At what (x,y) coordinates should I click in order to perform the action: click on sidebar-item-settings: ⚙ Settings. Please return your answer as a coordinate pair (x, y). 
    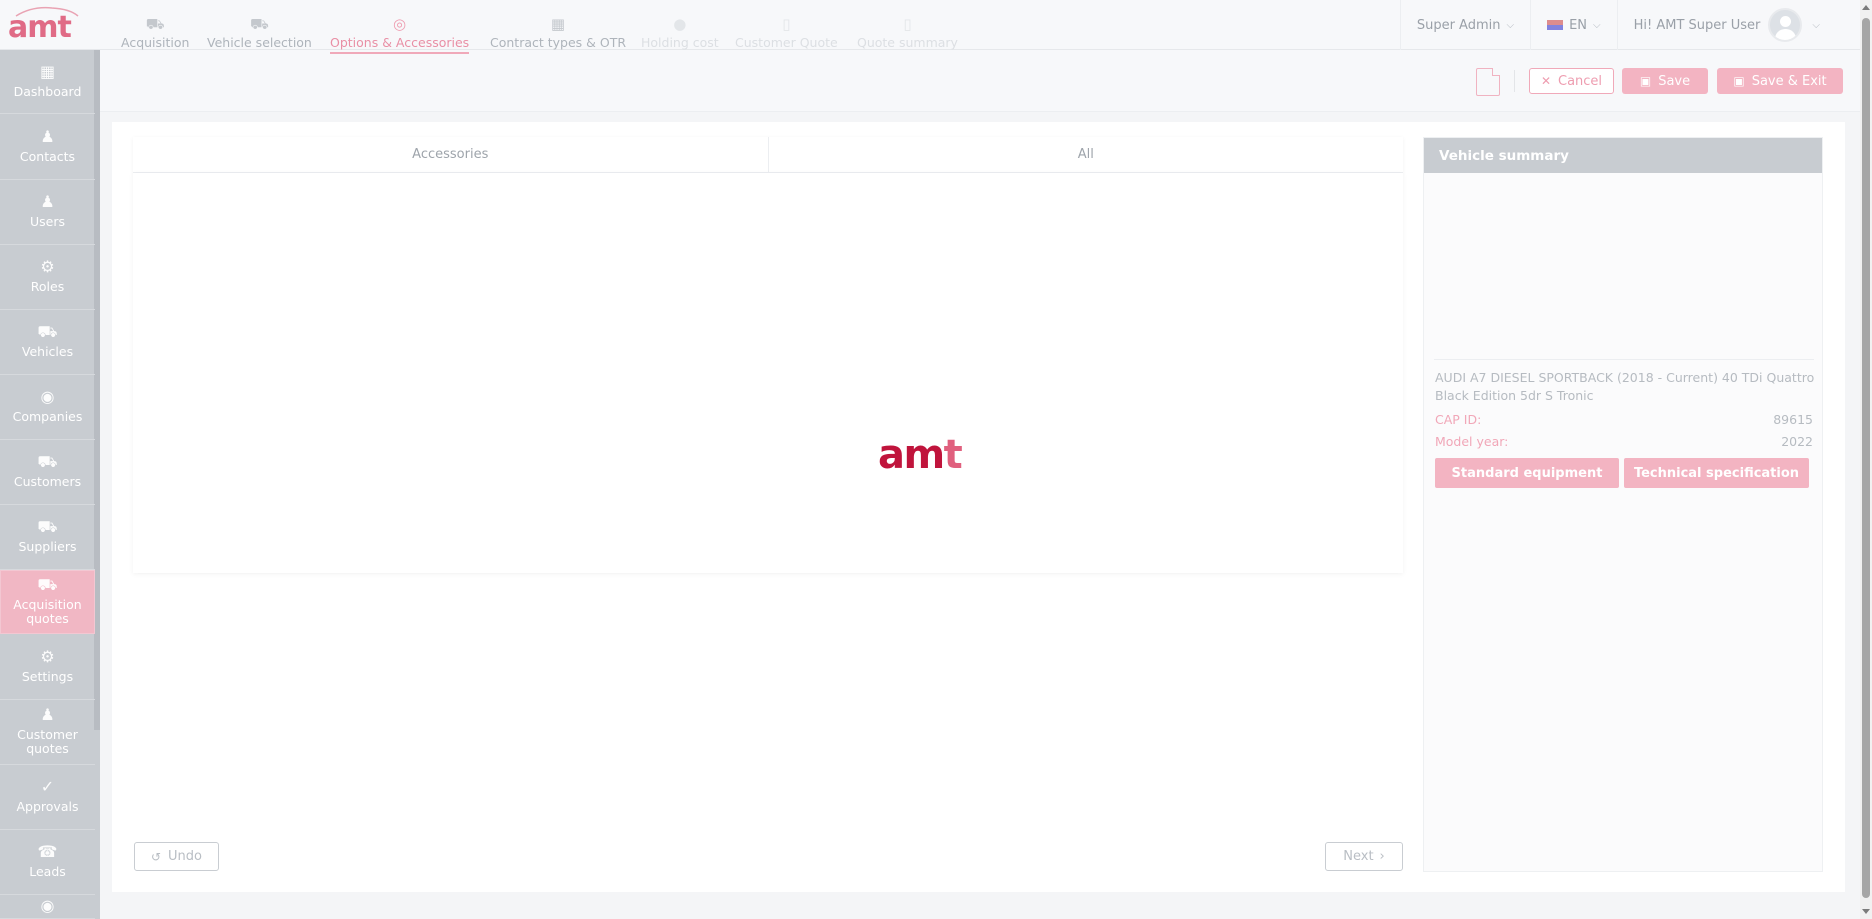
    Looking at the image, I should click on (47, 667).